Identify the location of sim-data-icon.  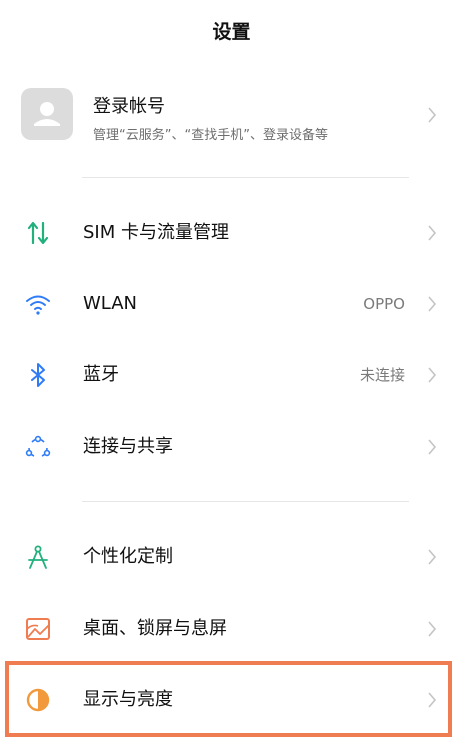
(38, 233).